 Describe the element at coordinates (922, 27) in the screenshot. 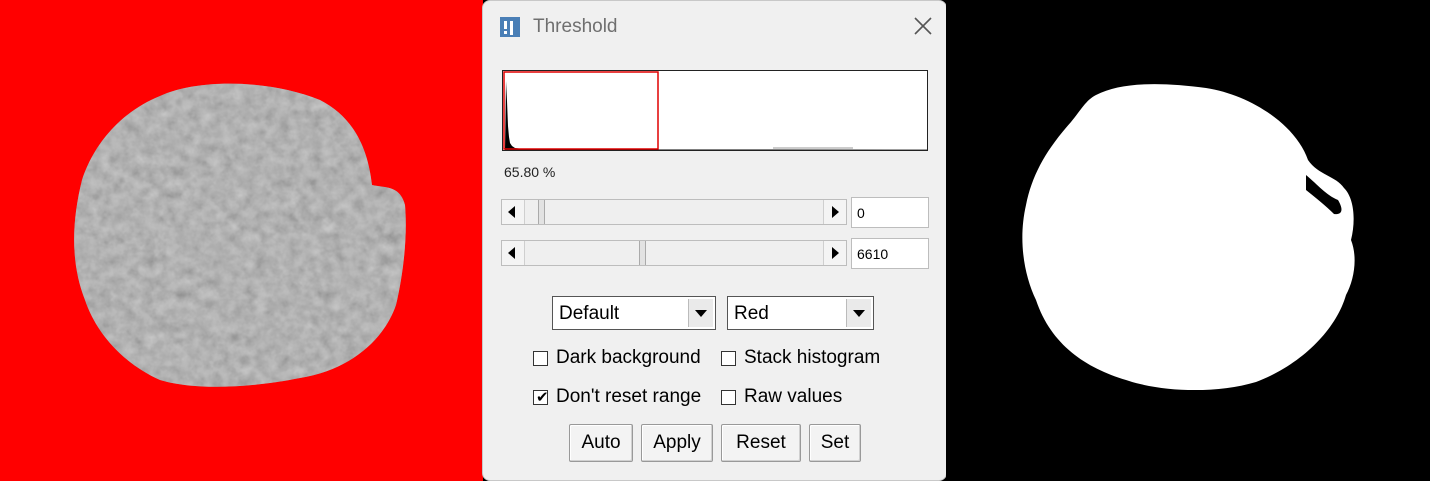

I see `close-icon` at that location.